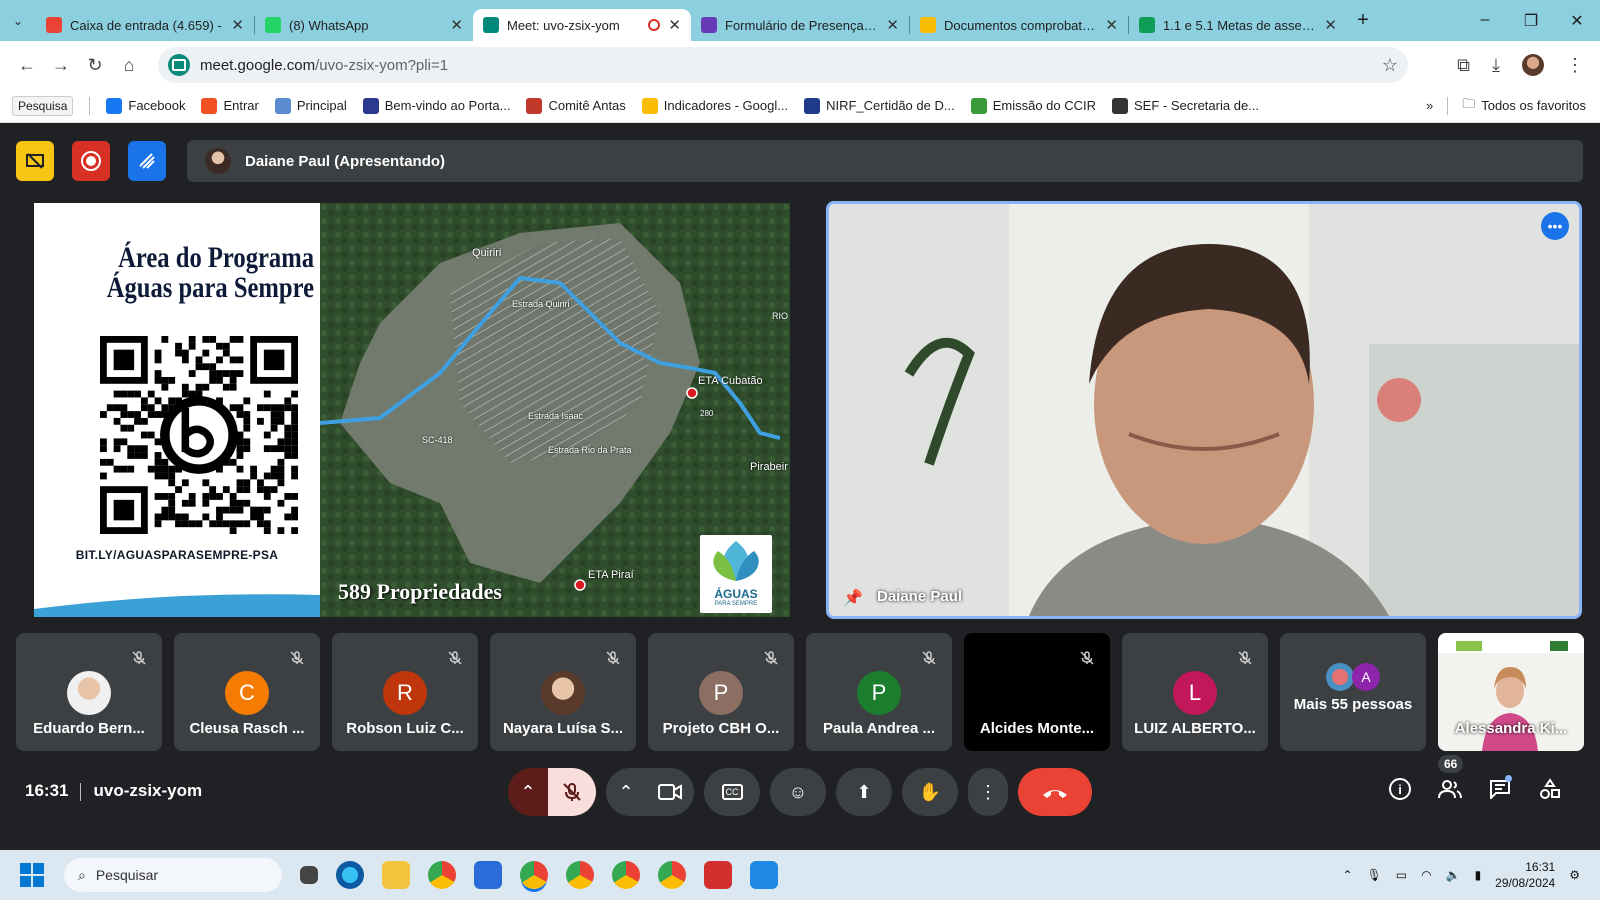  What do you see at coordinates (864, 792) in the screenshot?
I see `present-button: ⬆` at bounding box center [864, 792].